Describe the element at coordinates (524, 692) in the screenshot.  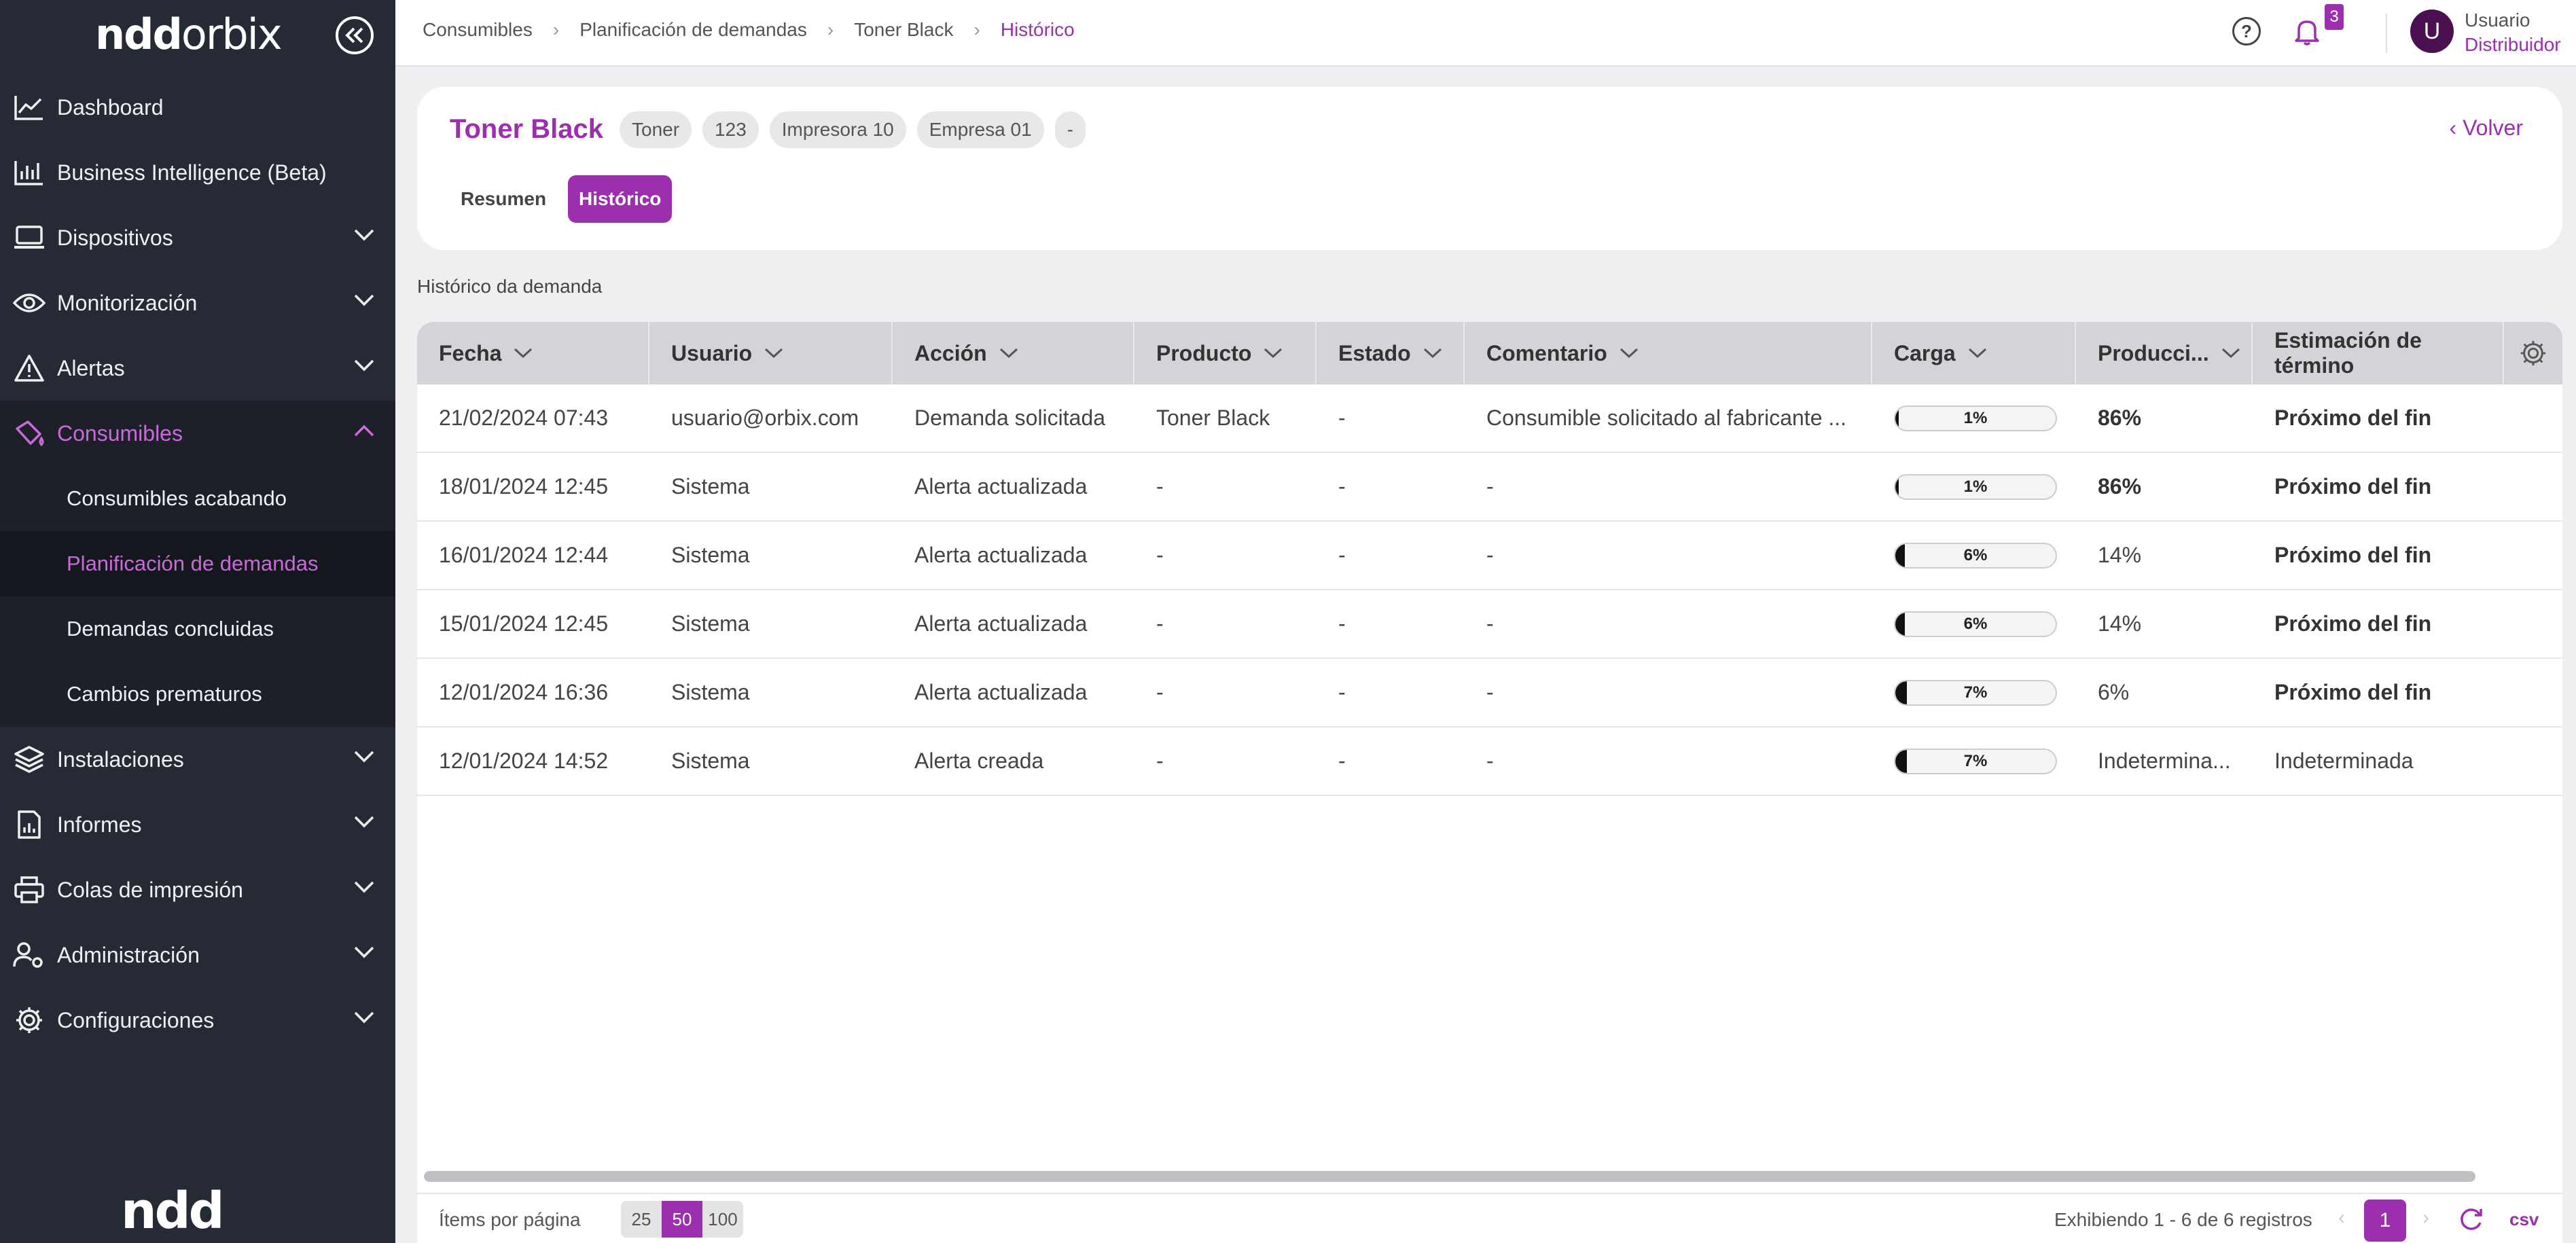
I see `cell-fecha: 12/01/2024 16:36` at that location.